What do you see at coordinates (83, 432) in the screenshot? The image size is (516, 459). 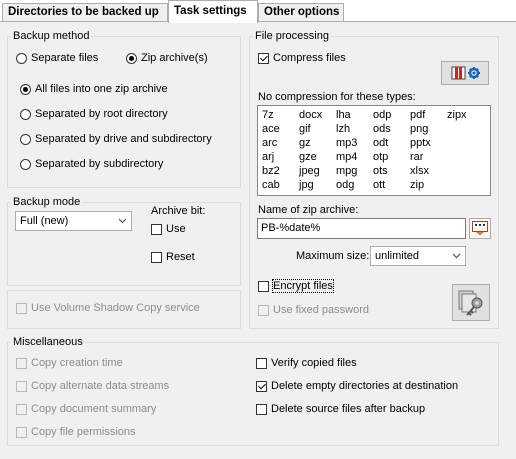 I see `copy-permissions-label: Copy file permissions` at bounding box center [83, 432].